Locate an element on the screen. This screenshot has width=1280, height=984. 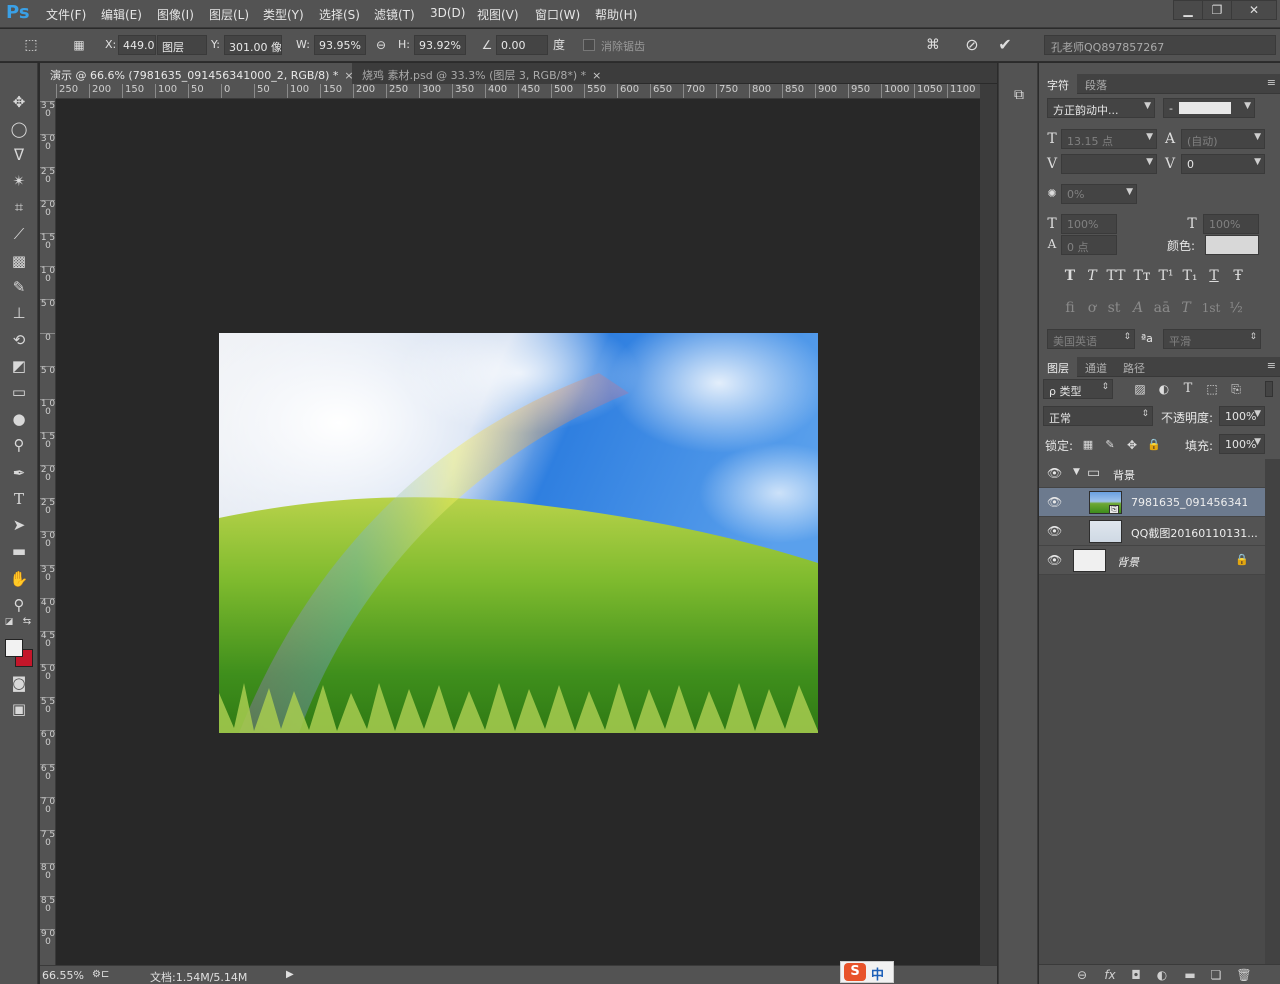
filter-adjustment-icon: ◐ is located at coordinates (1164, 389).